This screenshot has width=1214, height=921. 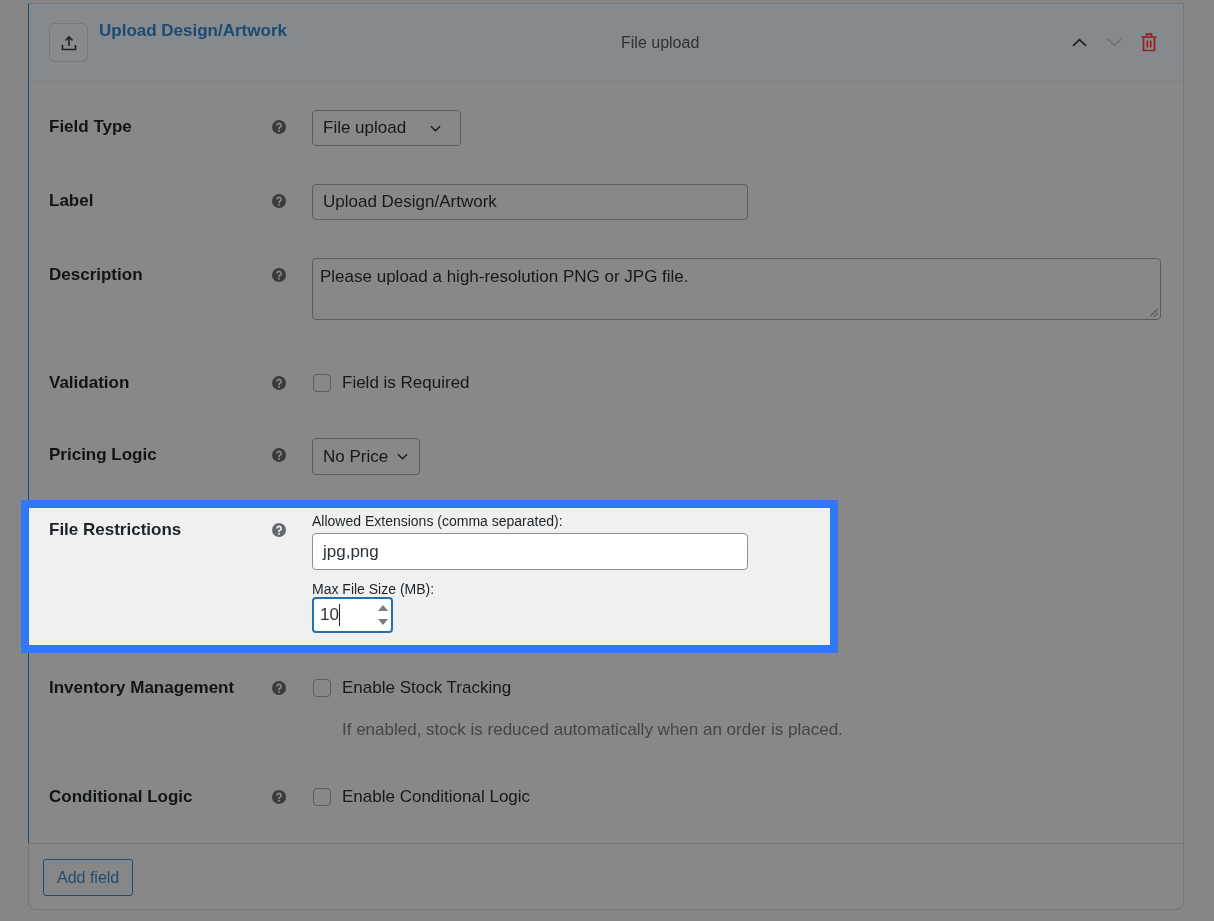 What do you see at coordinates (530, 551) in the screenshot?
I see `text-input: jpg,png` at bounding box center [530, 551].